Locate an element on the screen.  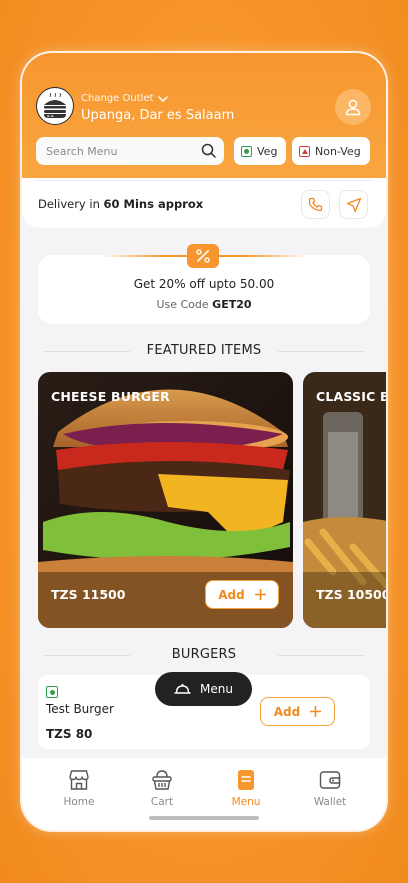
non-veg-icon is located at coordinates (304, 151).